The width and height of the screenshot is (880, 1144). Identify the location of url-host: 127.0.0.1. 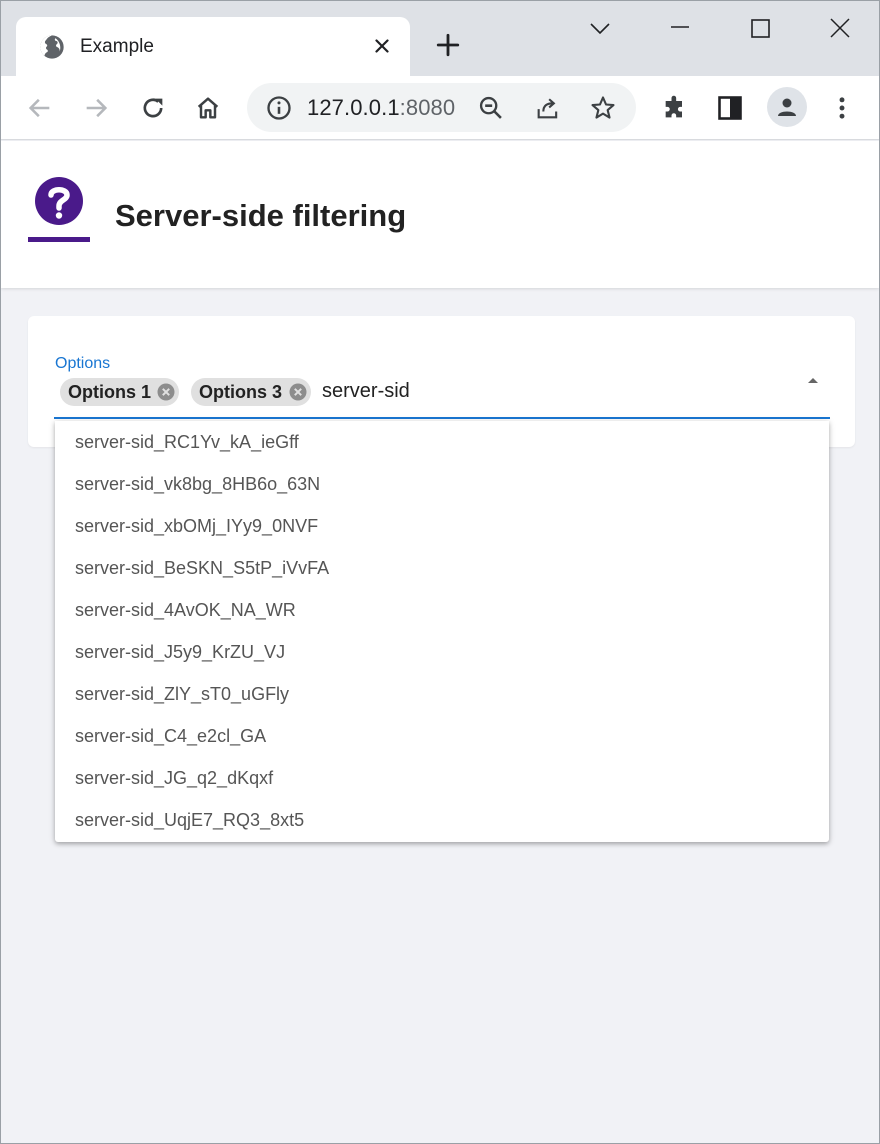
(353, 107).